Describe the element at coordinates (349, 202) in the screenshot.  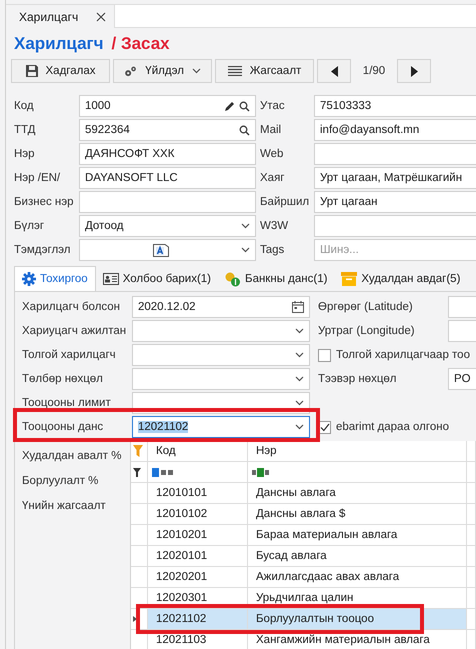
I see `field-value: Урт цагаан` at that location.